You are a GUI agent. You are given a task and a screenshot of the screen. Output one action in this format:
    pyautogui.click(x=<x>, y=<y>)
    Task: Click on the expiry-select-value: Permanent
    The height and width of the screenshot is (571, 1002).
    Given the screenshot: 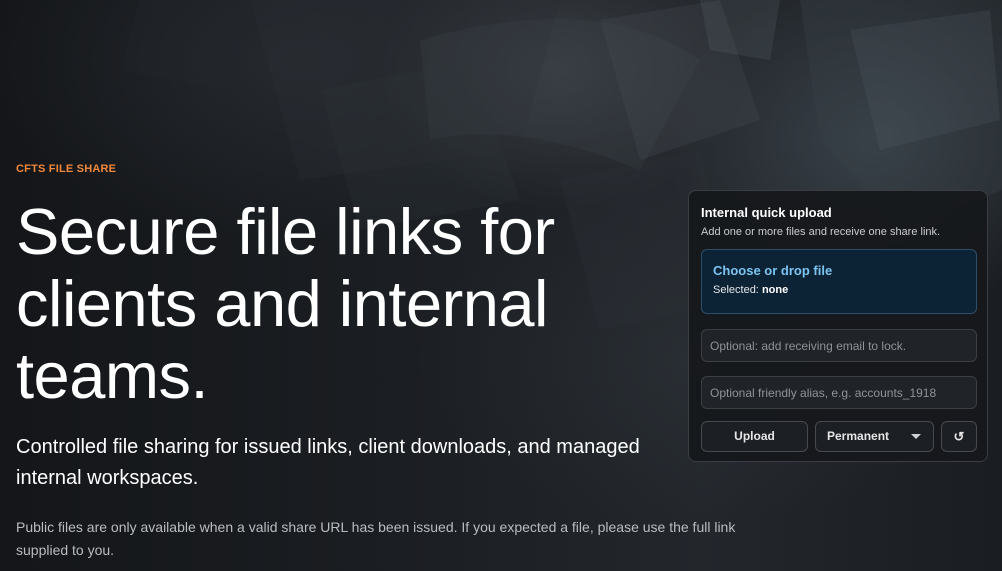 What is the action you would take?
    pyautogui.click(x=858, y=436)
    